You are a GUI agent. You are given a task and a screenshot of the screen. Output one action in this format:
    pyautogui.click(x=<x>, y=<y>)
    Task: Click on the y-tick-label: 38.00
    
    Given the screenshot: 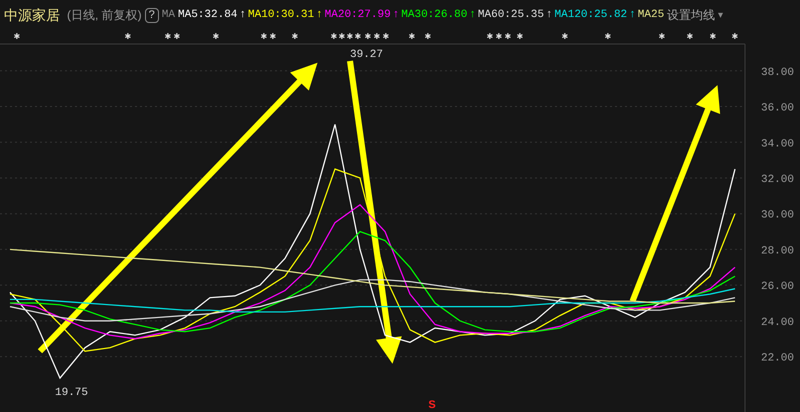 What is the action you would take?
    pyautogui.click(x=777, y=72)
    